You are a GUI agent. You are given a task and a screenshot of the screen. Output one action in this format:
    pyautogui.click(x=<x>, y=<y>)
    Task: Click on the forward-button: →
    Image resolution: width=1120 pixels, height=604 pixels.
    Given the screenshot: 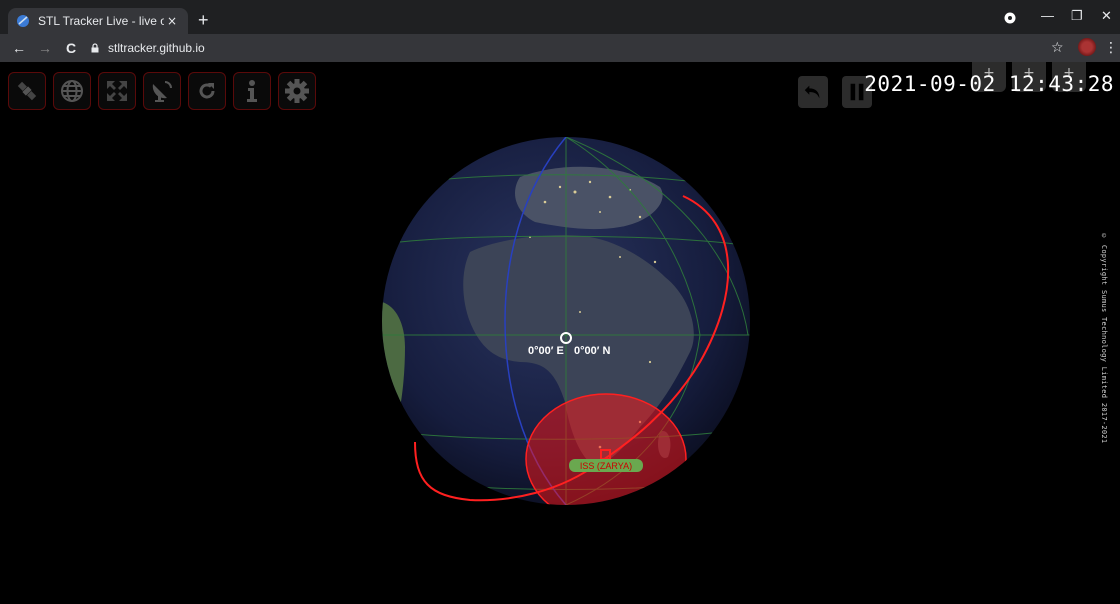 What is the action you would take?
    pyautogui.click(x=45, y=48)
    